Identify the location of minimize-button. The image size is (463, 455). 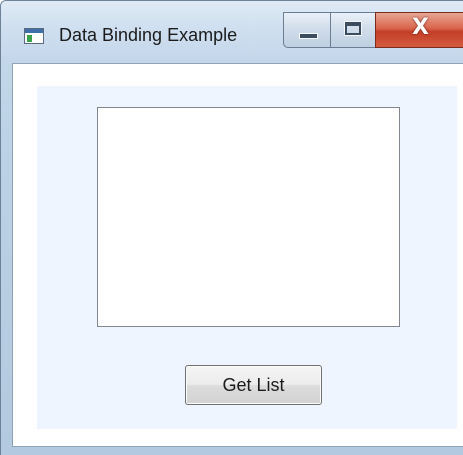
(307, 30).